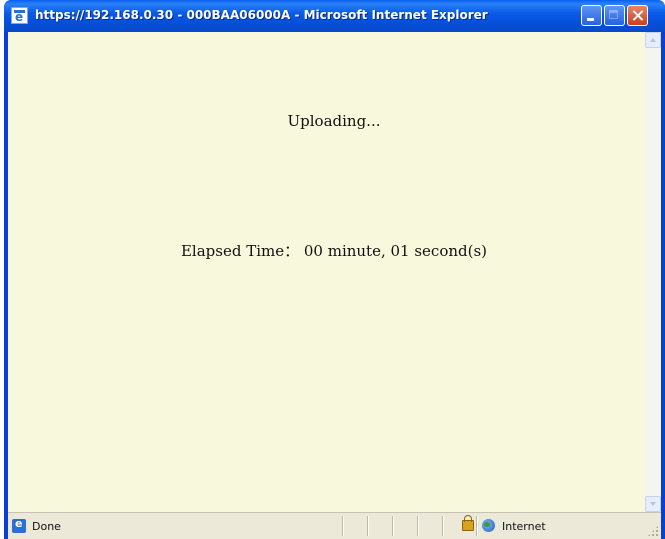 This screenshot has width=665, height=539. What do you see at coordinates (524, 526) in the screenshot?
I see `security-zone-text: Internet` at bounding box center [524, 526].